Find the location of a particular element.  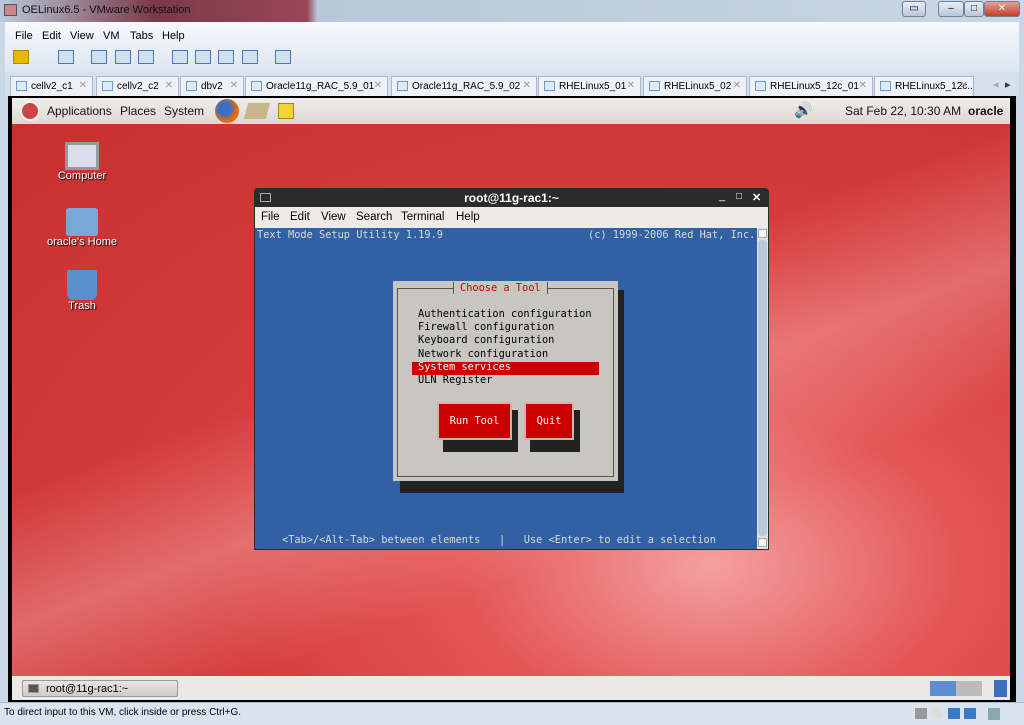

unity-icon is located at coordinates (250, 57).